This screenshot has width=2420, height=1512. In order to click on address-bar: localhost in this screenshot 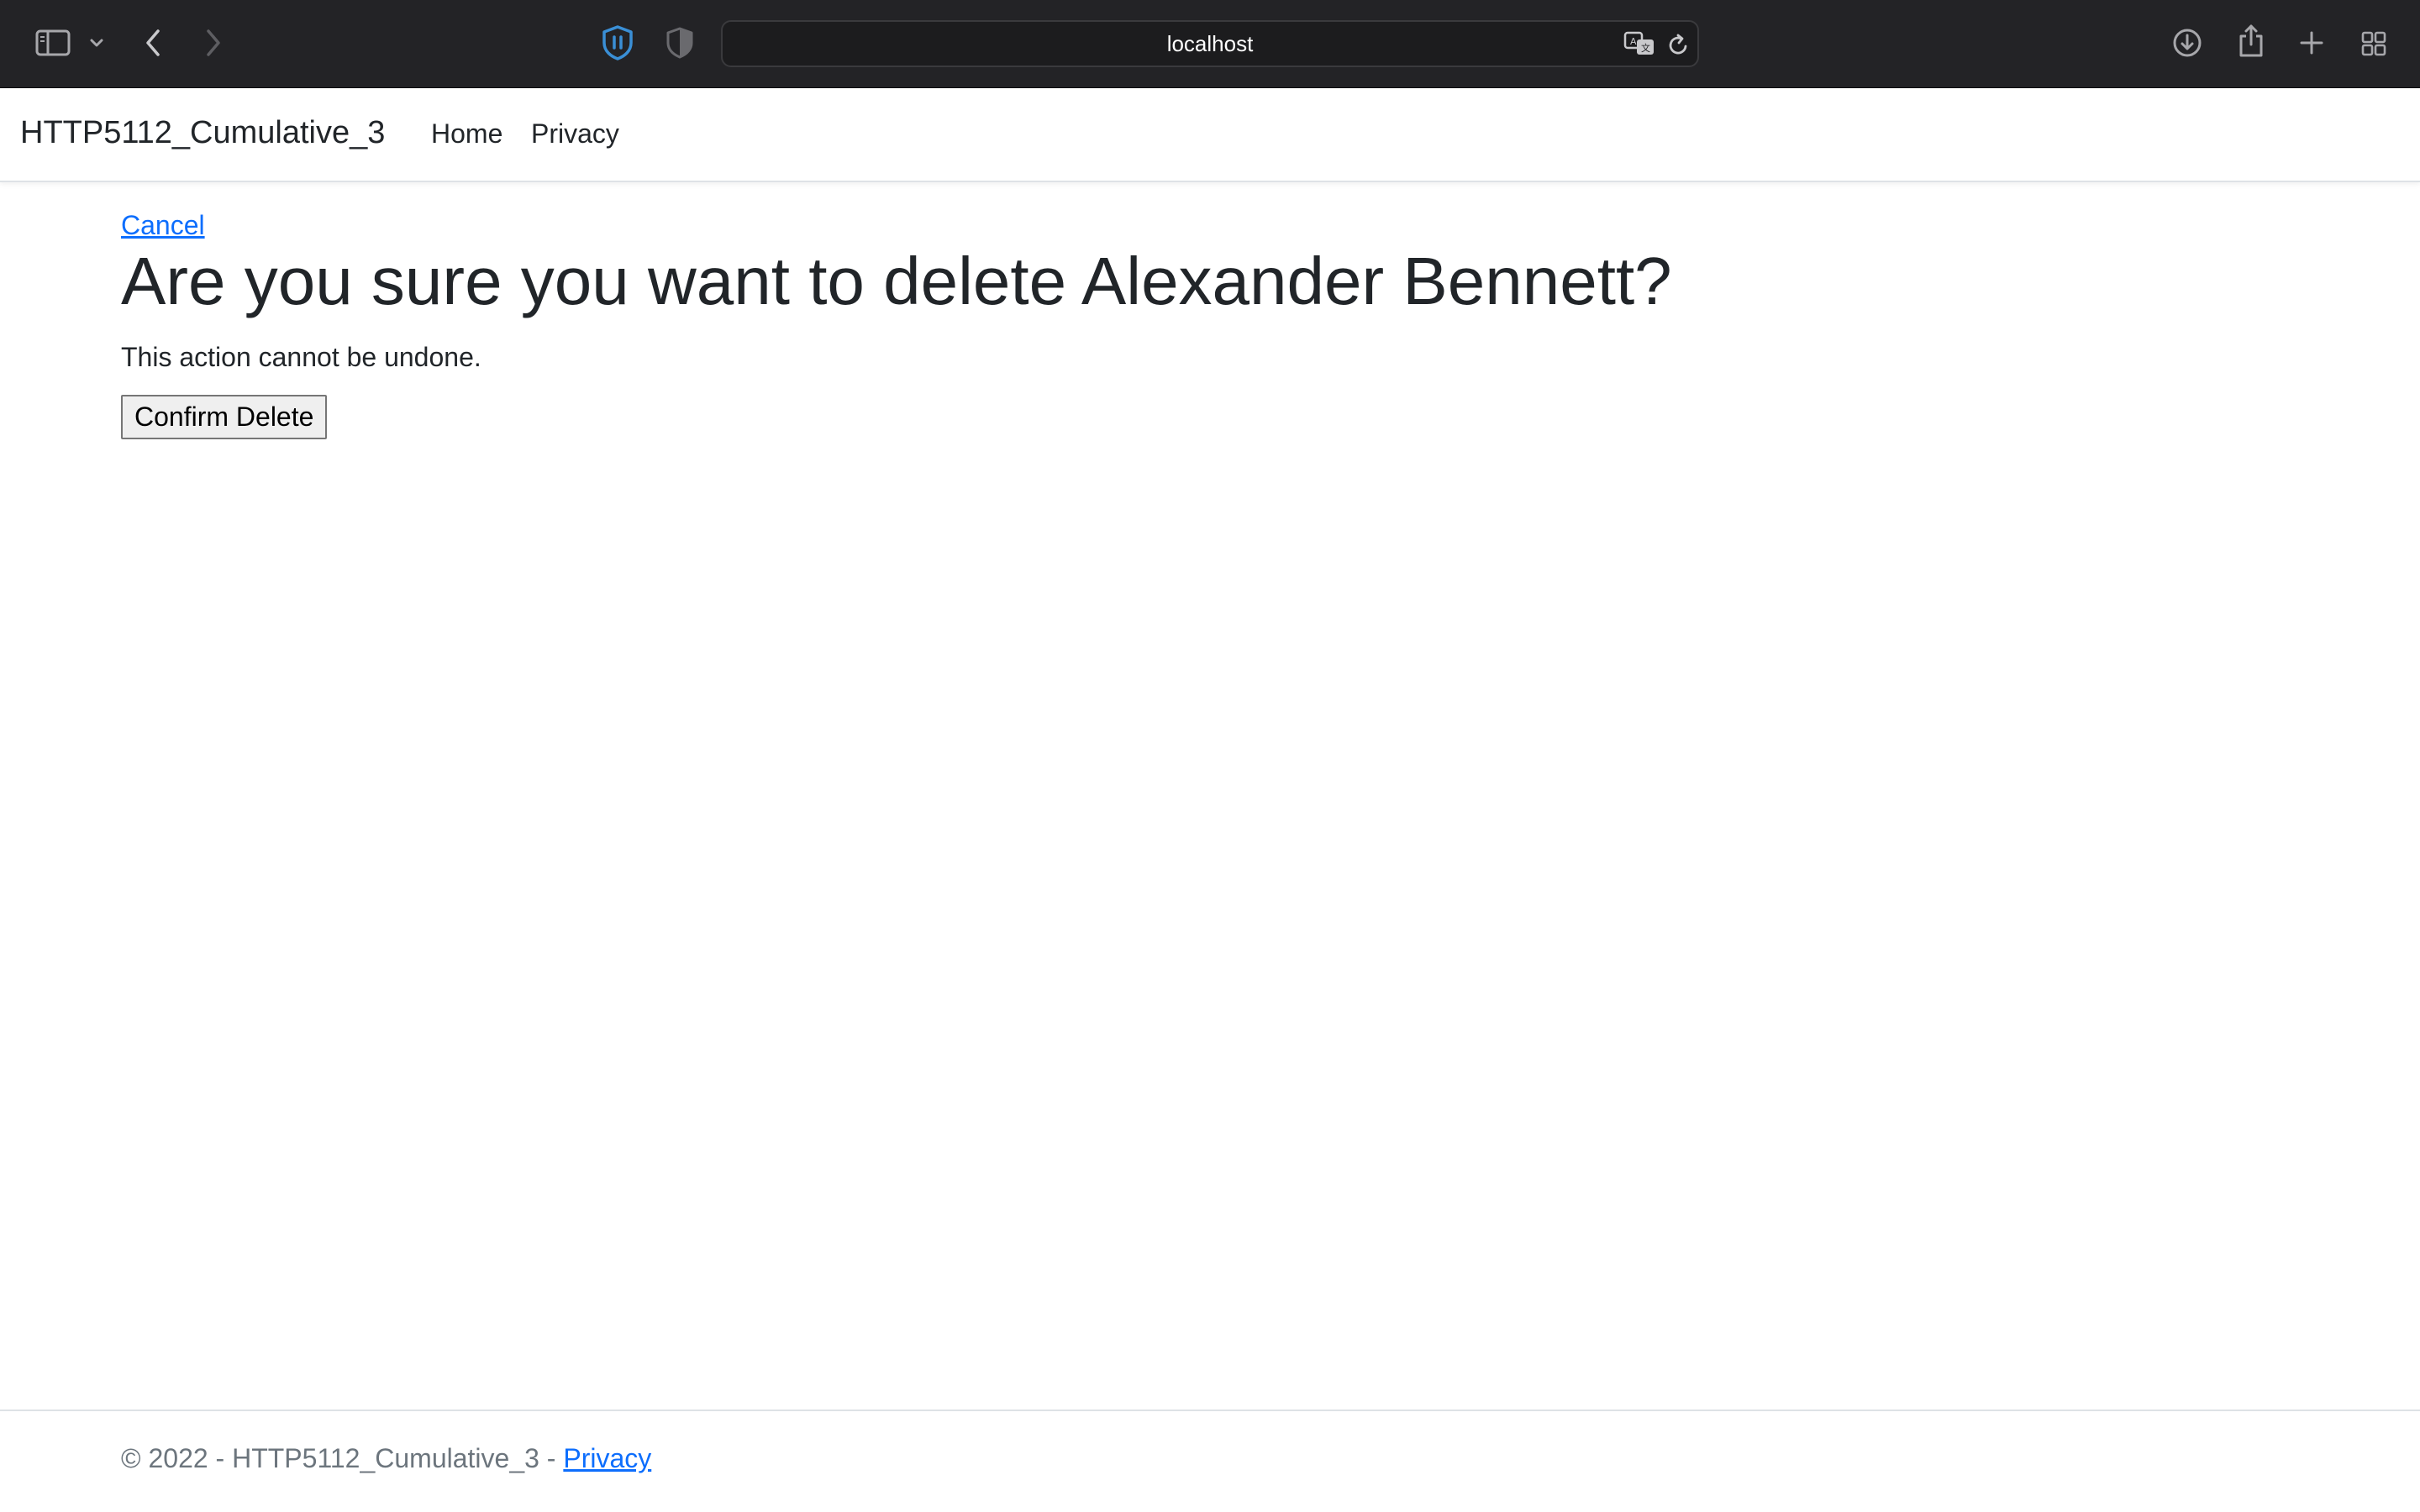, I will do `click(1210, 43)`.